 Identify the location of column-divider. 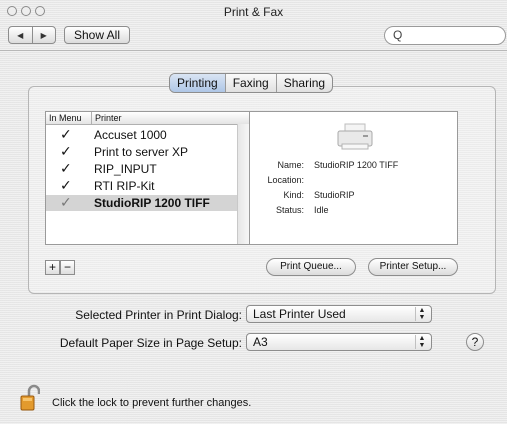
(91, 118).